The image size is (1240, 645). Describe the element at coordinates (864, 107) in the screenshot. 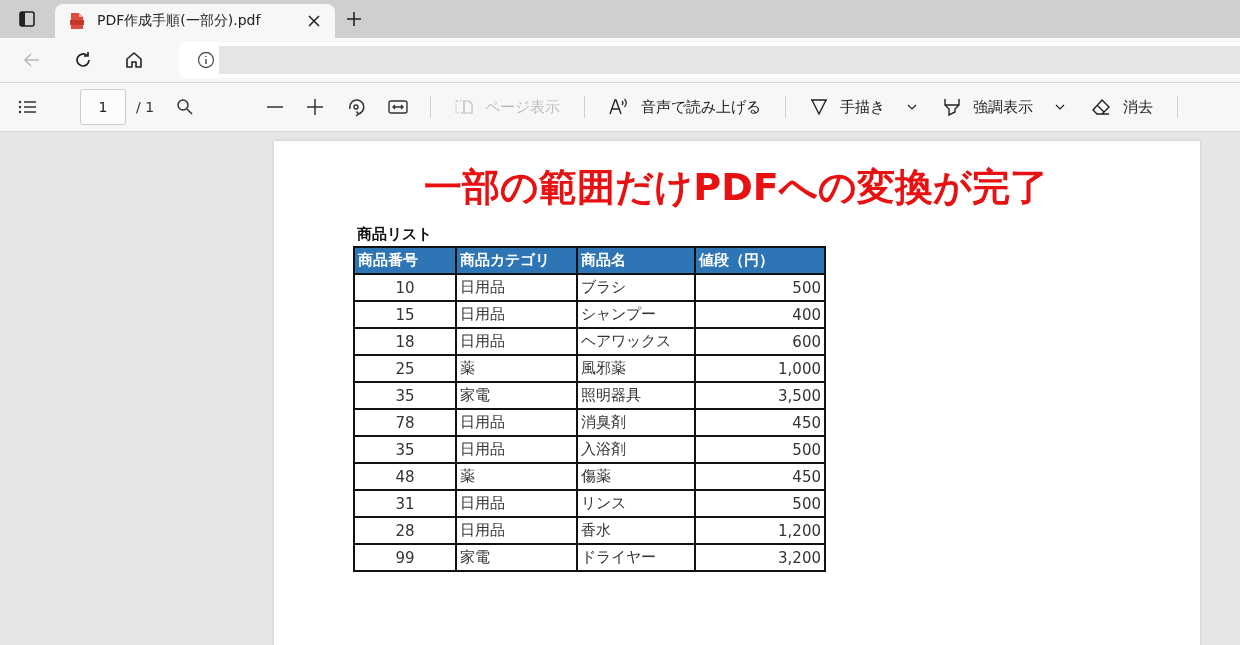

I see `toolbar-button: 手描き` at that location.